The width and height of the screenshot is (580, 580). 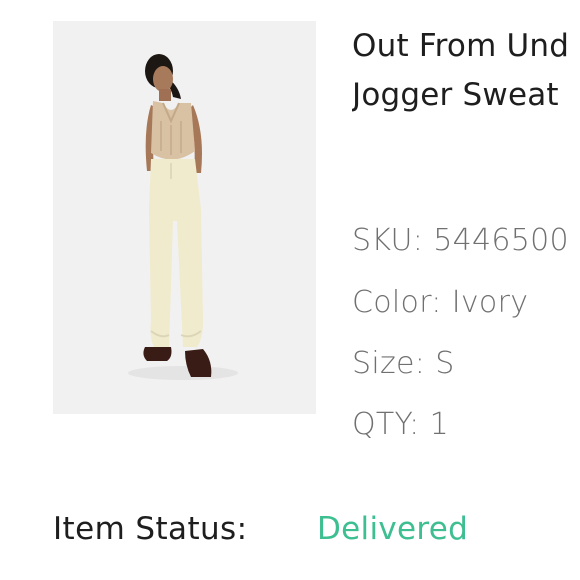 I want to click on sku-row: SKU: 5446500, so click(x=466, y=241).